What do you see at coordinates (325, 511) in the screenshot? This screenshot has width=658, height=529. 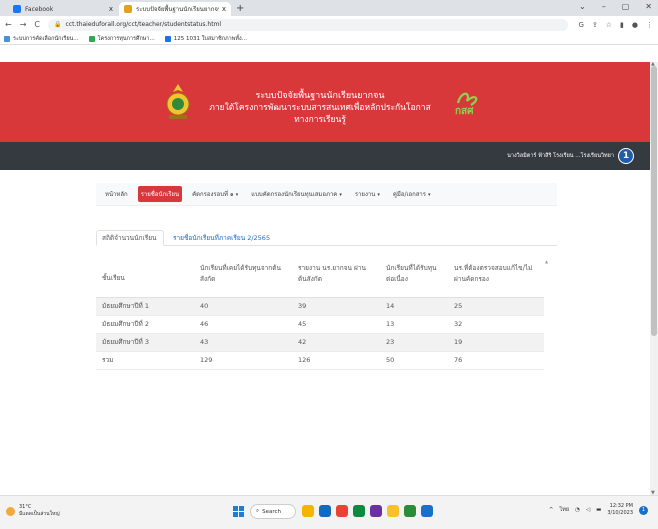 I see `edge-icon` at bounding box center [325, 511].